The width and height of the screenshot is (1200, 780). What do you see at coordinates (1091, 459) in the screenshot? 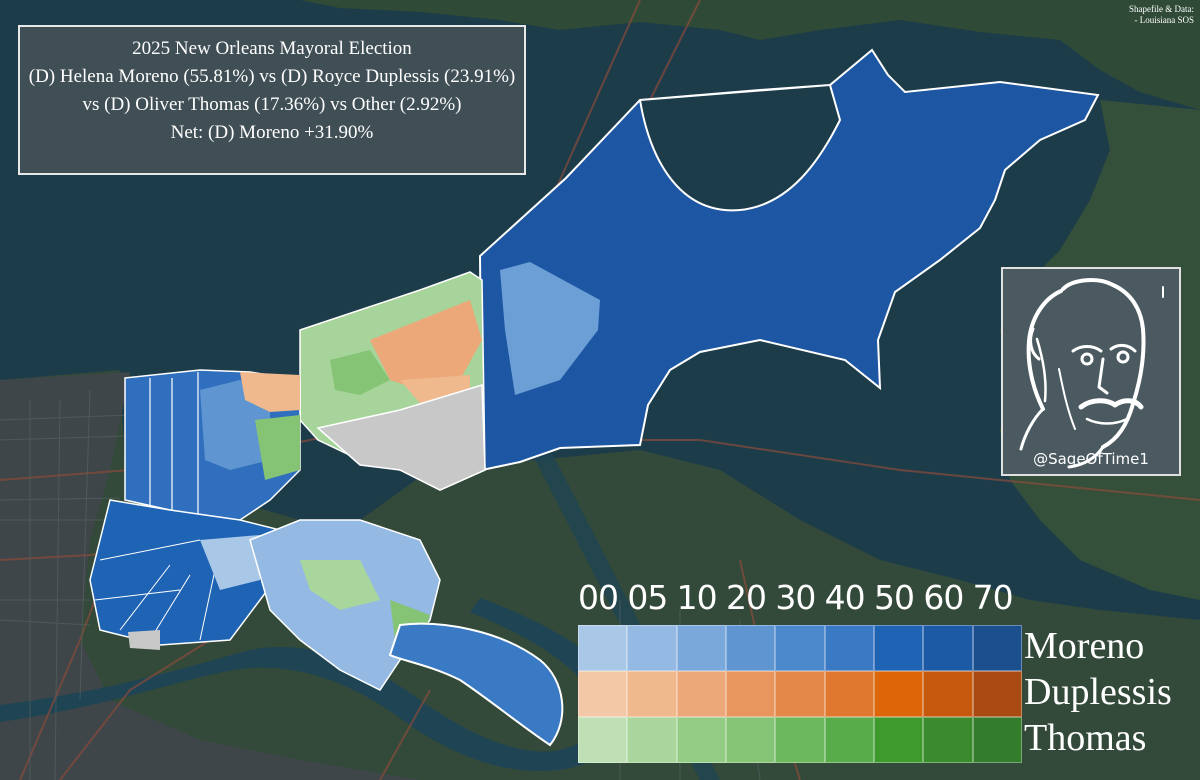
I see `author-handle: @SageOfTime1` at bounding box center [1091, 459].